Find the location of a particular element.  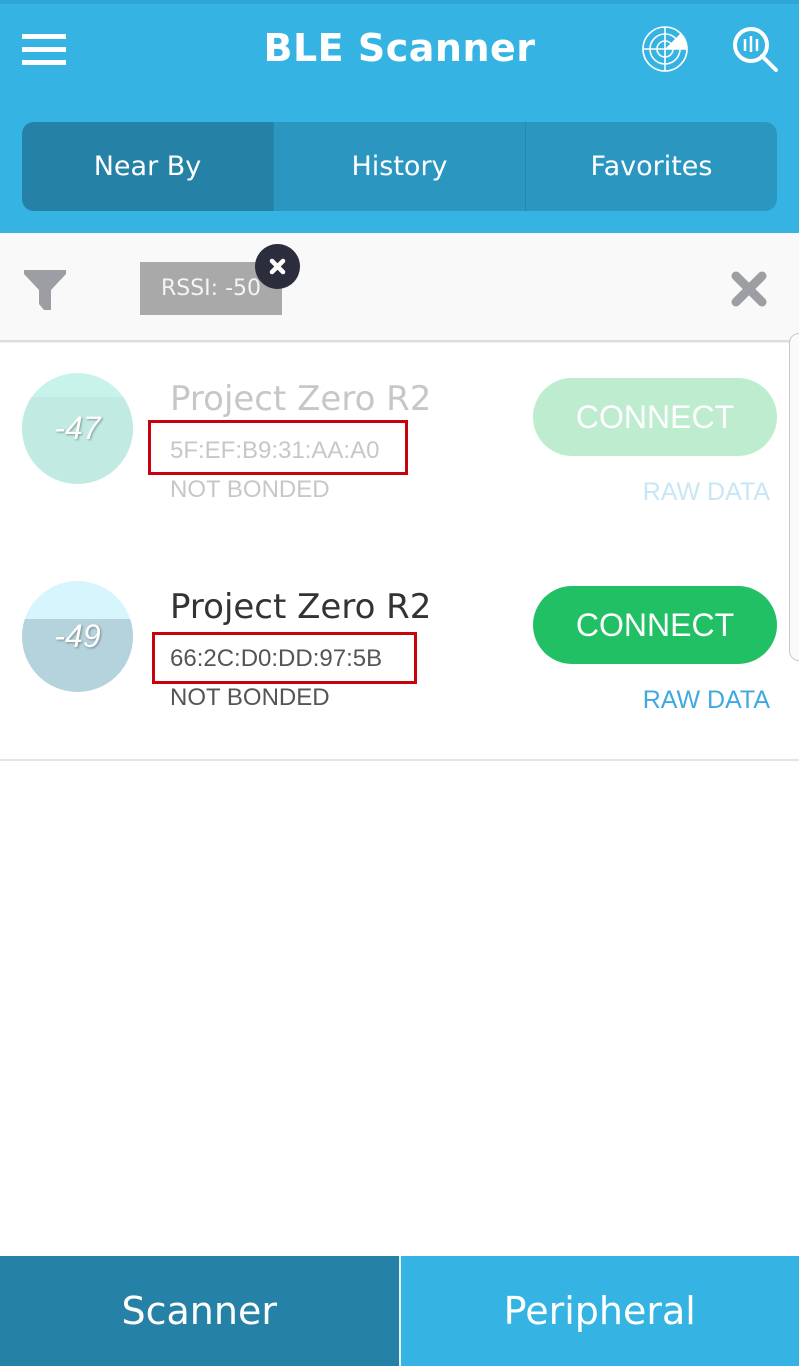

tab-bar: Near By History Favorites is located at coordinates (399, 166).